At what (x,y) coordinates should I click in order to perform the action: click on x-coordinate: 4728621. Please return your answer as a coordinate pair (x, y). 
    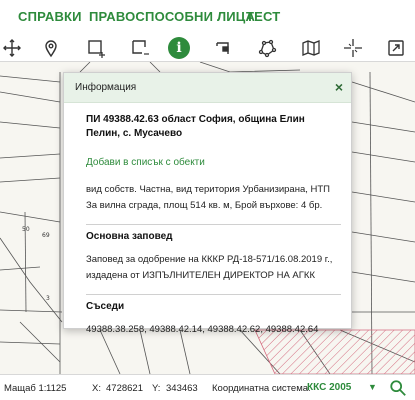
    Looking at the image, I should click on (124, 388).